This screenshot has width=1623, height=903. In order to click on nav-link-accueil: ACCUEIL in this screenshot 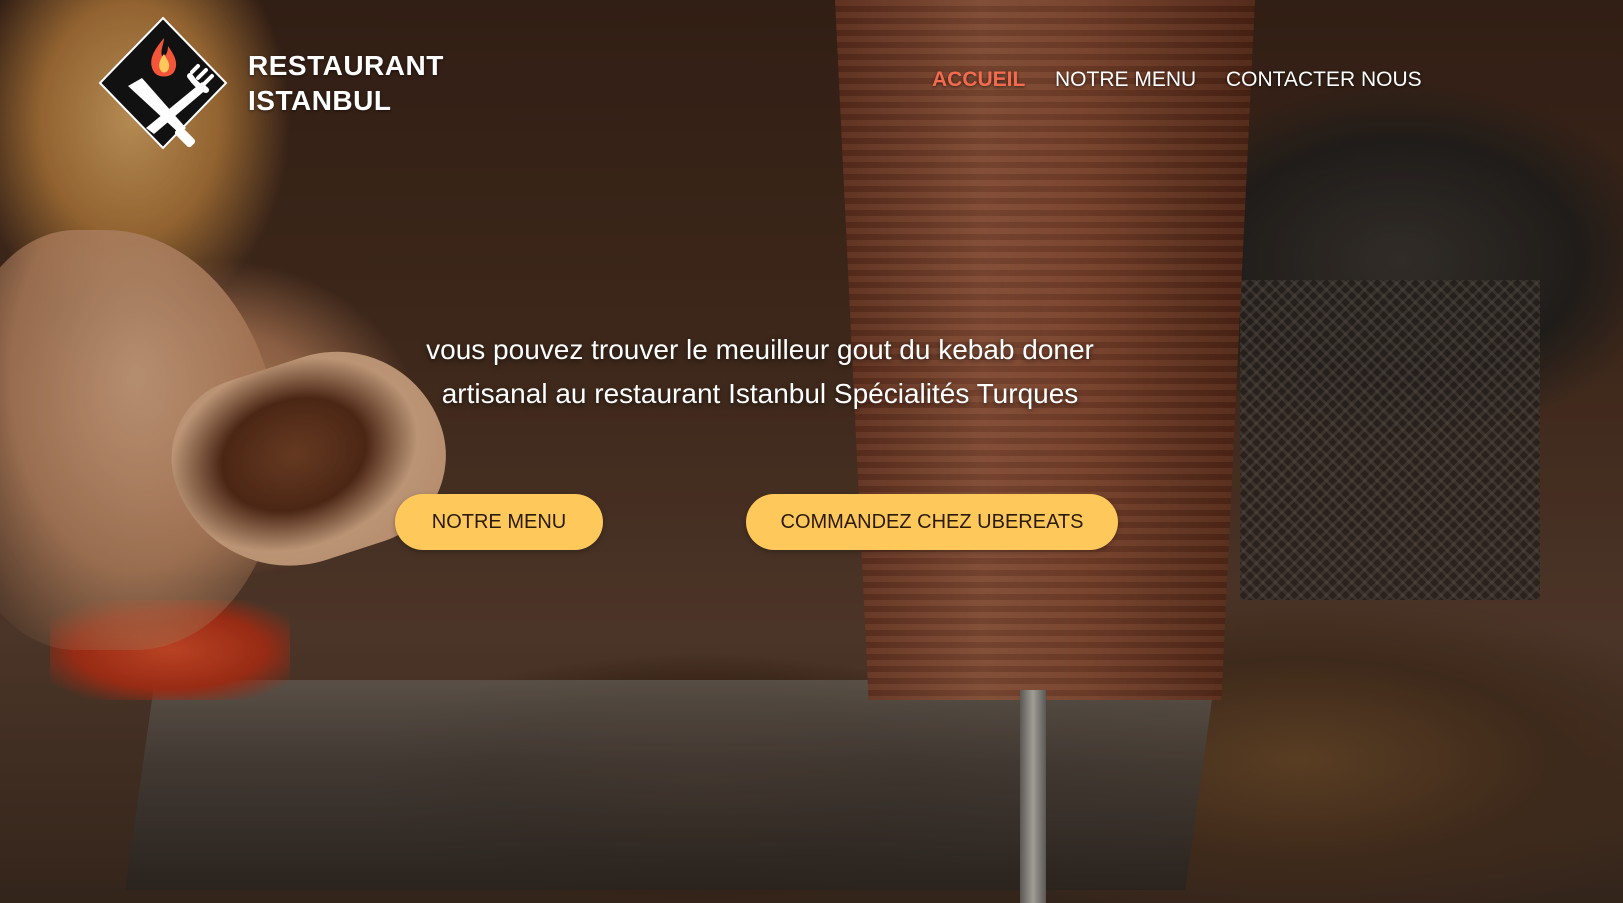, I will do `click(978, 80)`.